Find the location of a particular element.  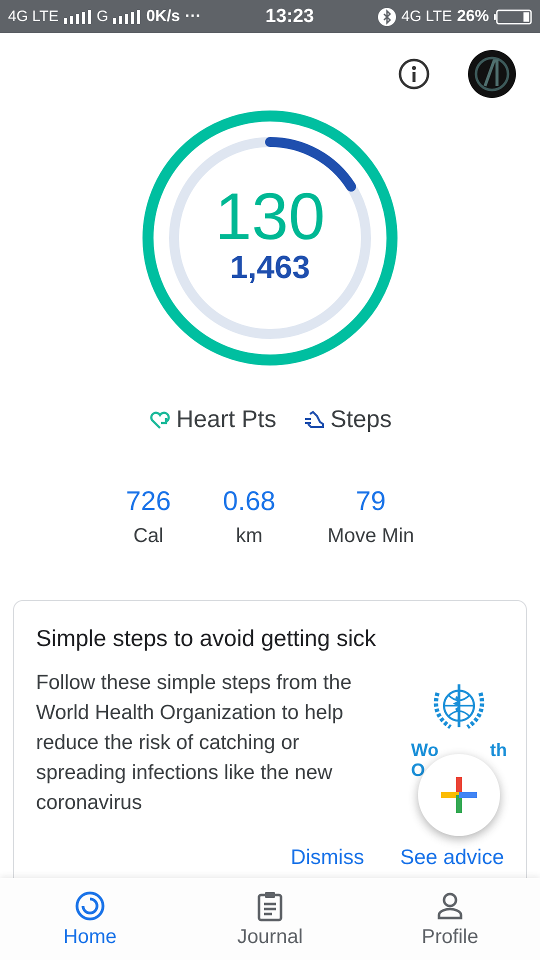

legend-label: Steps is located at coordinates (361, 420).